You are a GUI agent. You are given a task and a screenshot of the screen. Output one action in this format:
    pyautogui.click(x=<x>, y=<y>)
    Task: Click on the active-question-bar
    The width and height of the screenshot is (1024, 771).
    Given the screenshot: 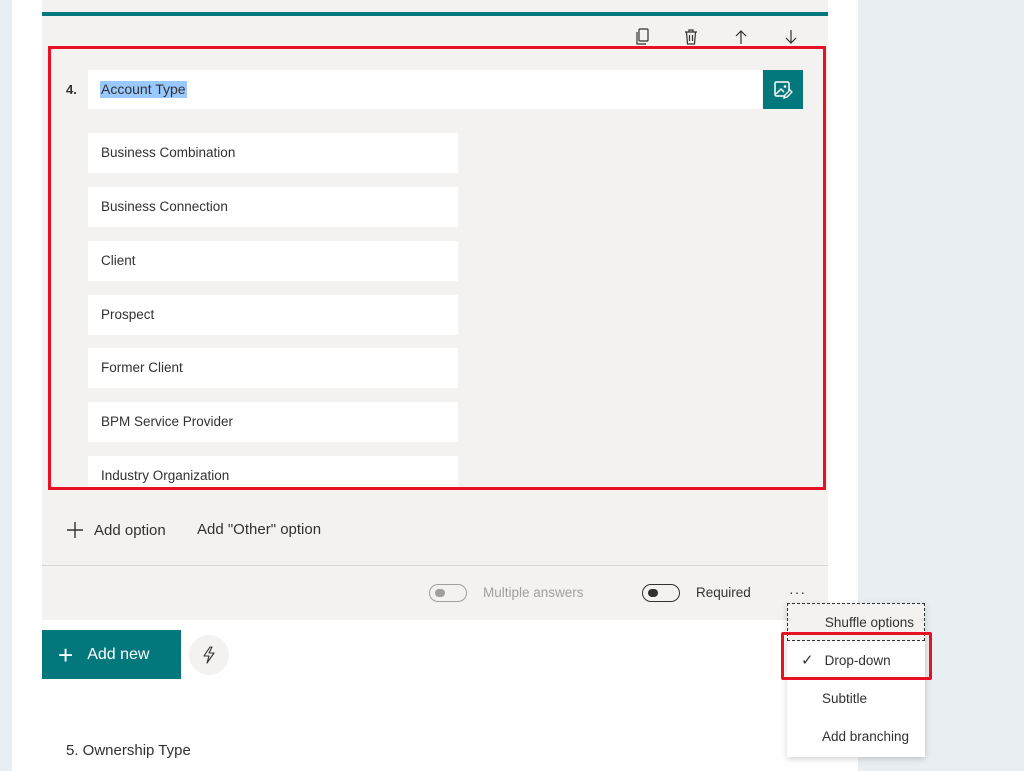 What is the action you would take?
    pyautogui.click(x=435, y=14)
    